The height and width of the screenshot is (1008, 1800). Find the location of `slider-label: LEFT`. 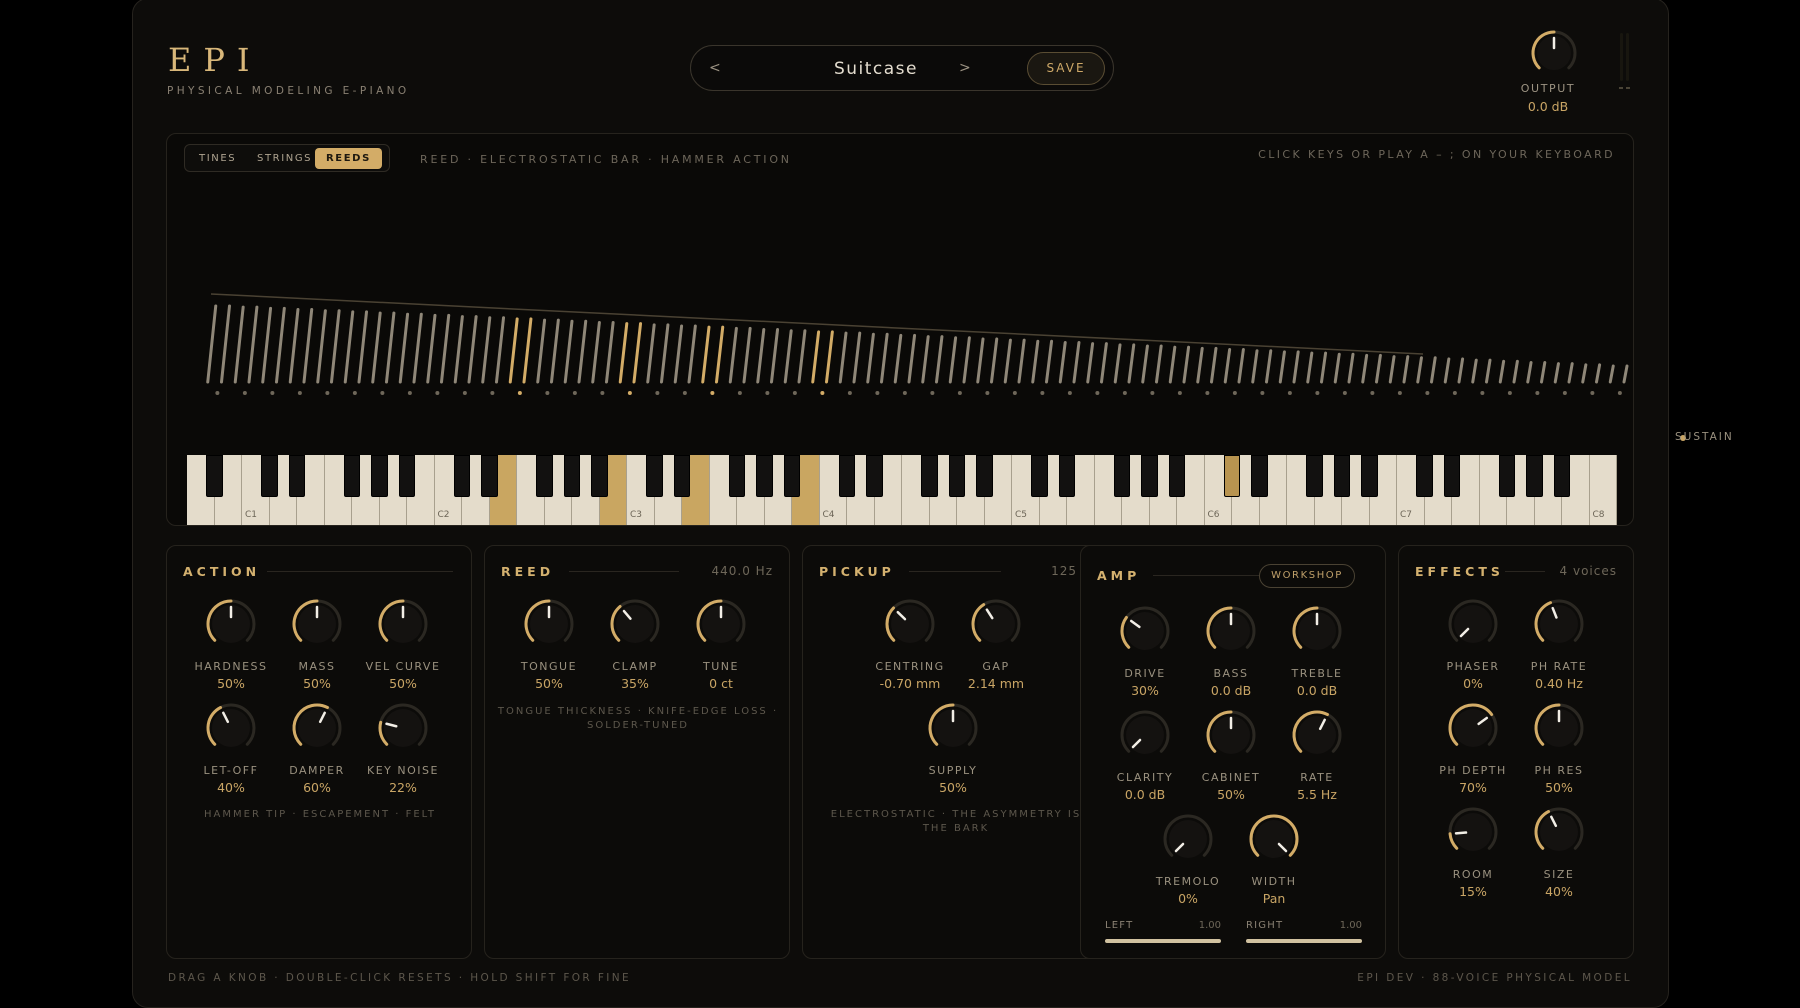

slider-label: LEFT is located at coordinates (1119, 925).